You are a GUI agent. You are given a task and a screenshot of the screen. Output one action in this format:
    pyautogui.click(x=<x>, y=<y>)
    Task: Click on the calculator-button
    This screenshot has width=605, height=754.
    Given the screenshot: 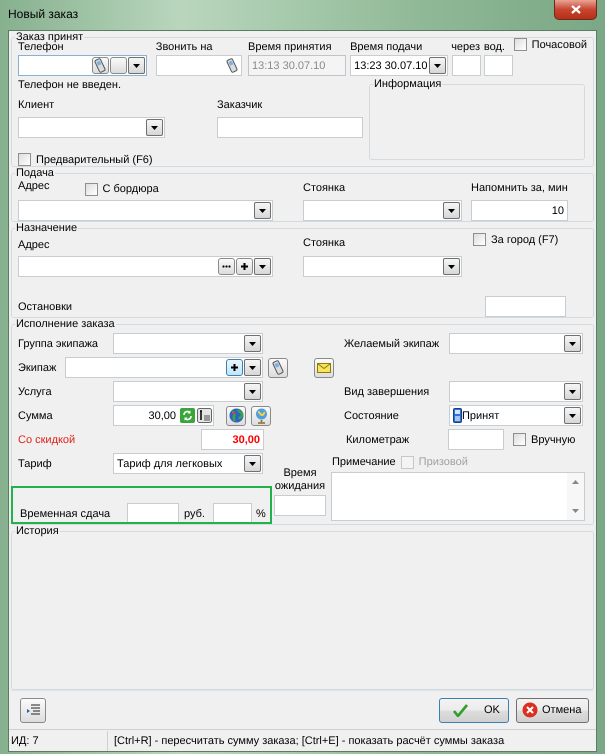 What is the action you would take?
    pyautogui.click(x=204, y=416)
    